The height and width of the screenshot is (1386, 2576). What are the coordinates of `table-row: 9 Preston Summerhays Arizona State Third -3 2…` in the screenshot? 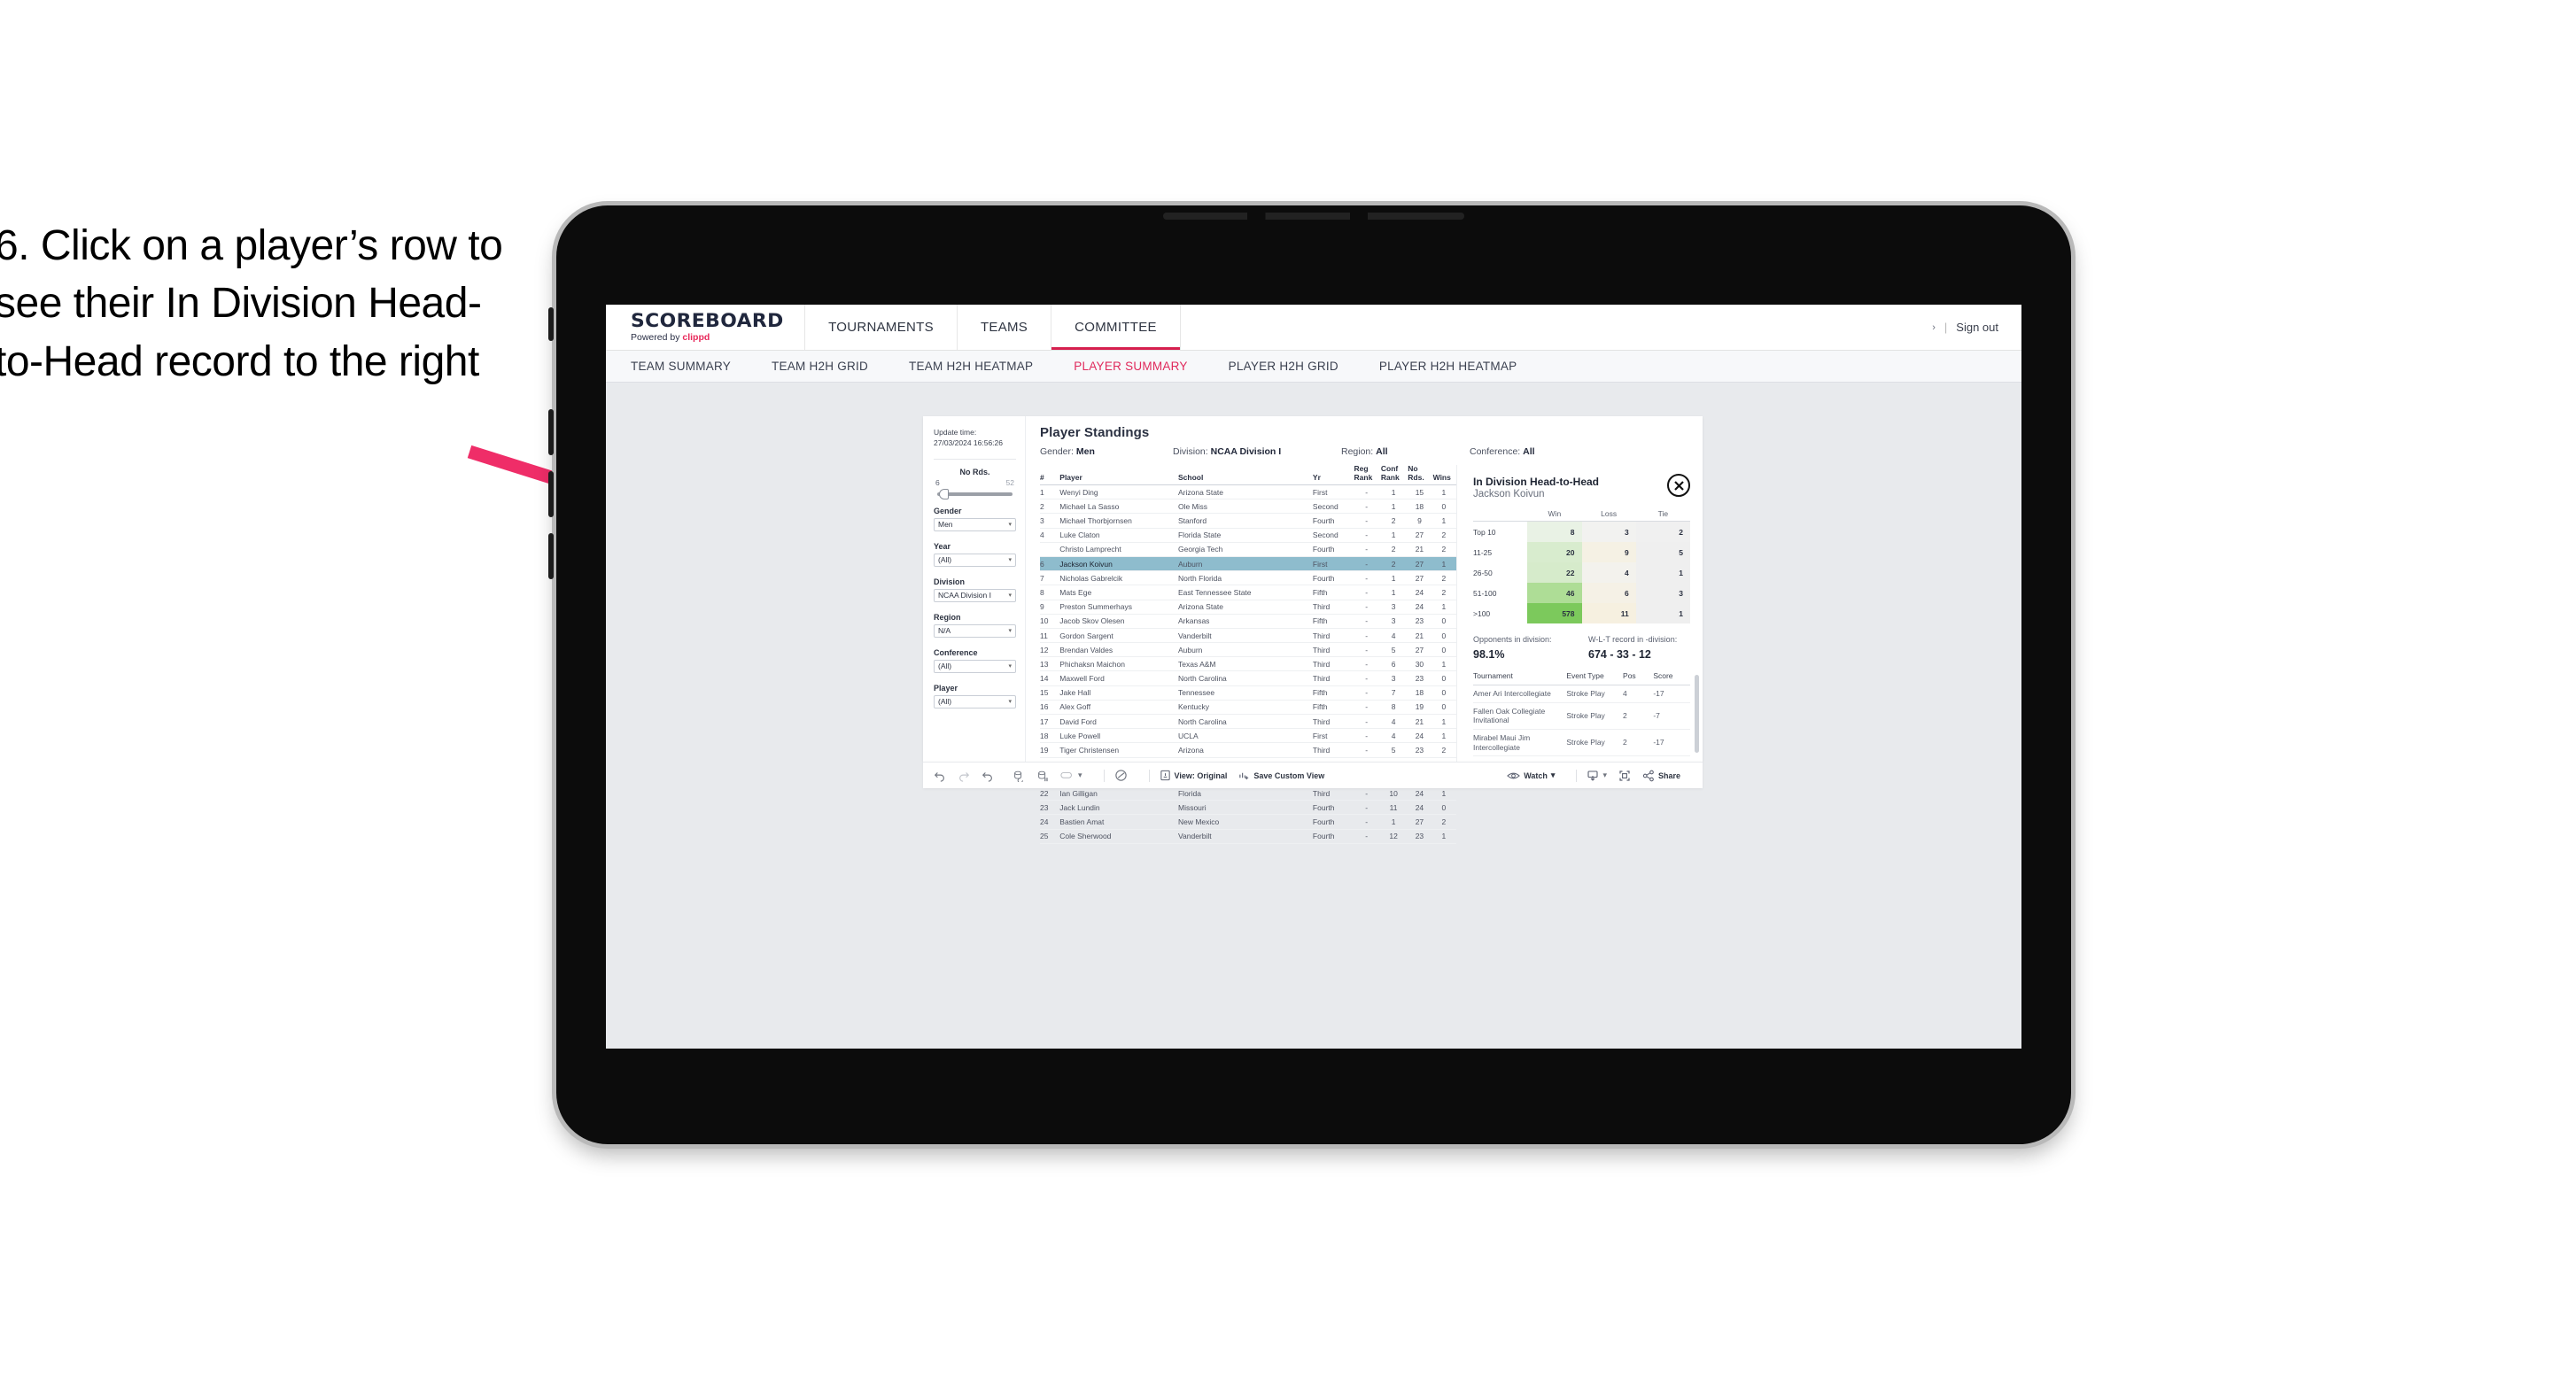 It's located at (1248, 608).